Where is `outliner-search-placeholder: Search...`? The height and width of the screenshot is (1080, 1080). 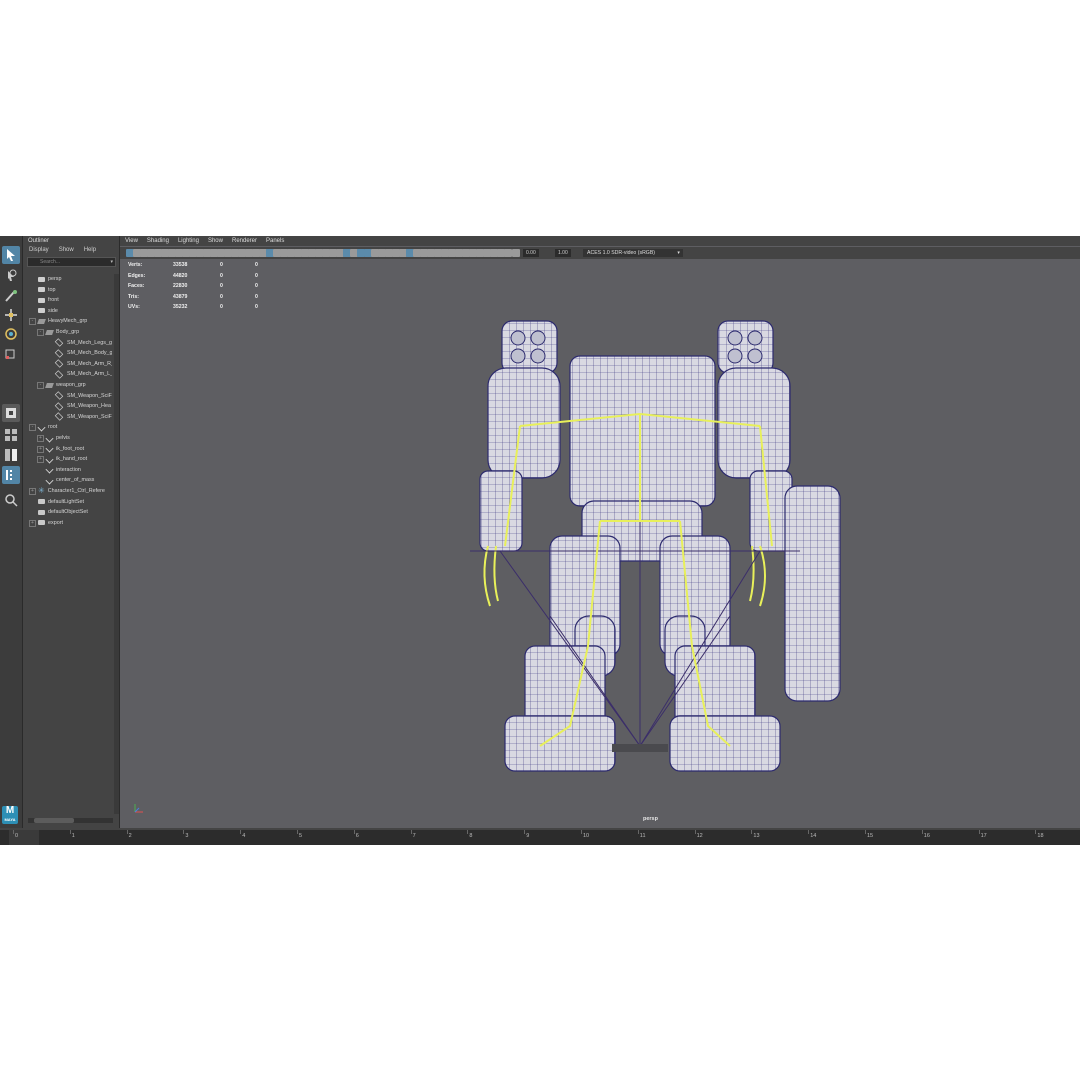
outliner-search-placeholder: Search... is located at coordinates (50, 262).